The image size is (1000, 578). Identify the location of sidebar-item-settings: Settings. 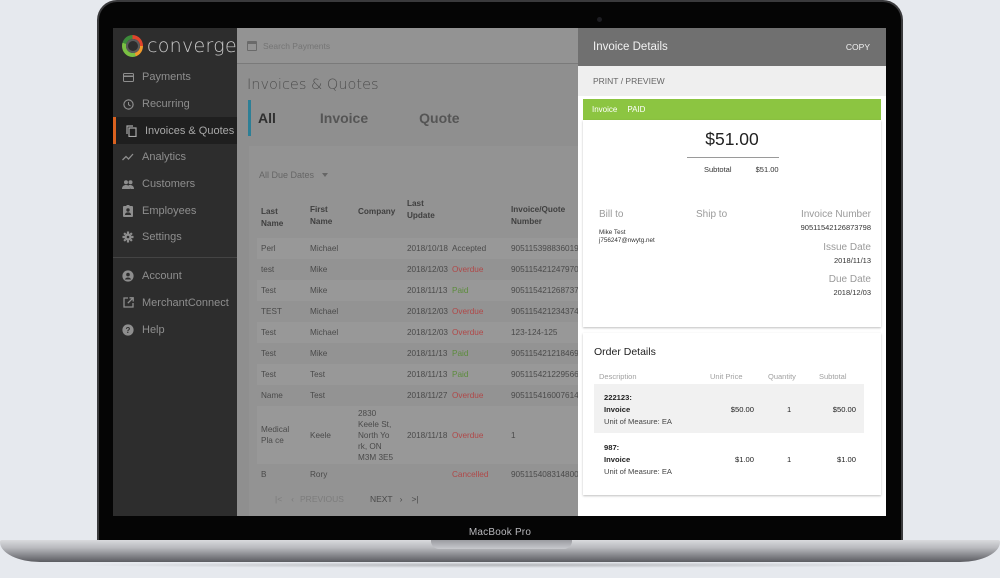
(175, 237).